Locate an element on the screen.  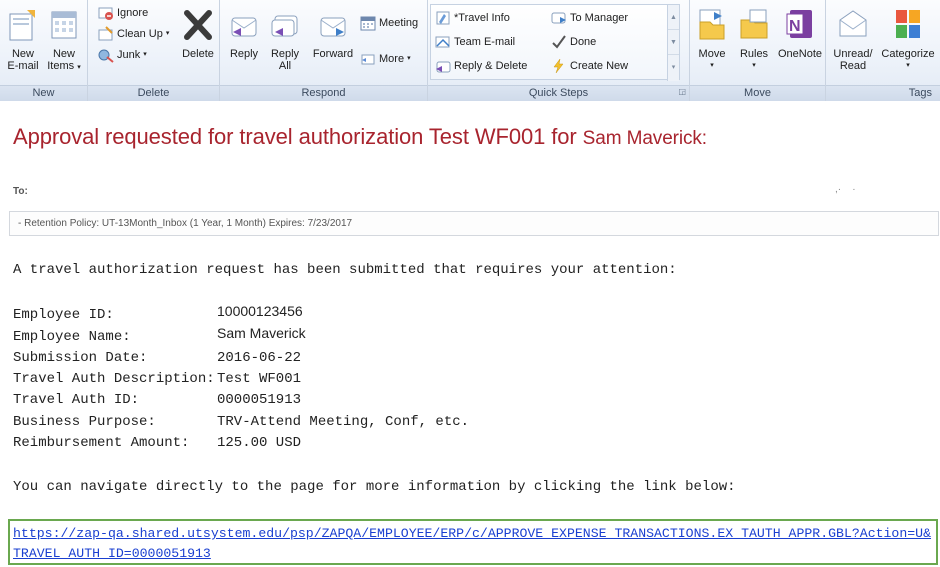
categorize-button: Categorize ▾ is located at coordinates (908, 39).